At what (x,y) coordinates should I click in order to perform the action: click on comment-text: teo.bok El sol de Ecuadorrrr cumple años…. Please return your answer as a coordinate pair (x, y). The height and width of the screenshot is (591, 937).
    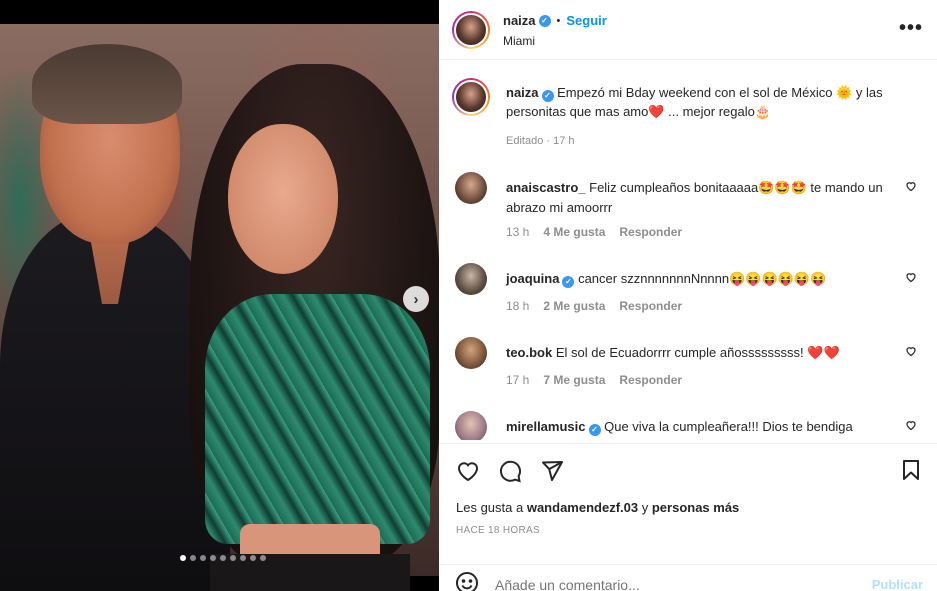
    Looking at the image, I should click on (706, 353).